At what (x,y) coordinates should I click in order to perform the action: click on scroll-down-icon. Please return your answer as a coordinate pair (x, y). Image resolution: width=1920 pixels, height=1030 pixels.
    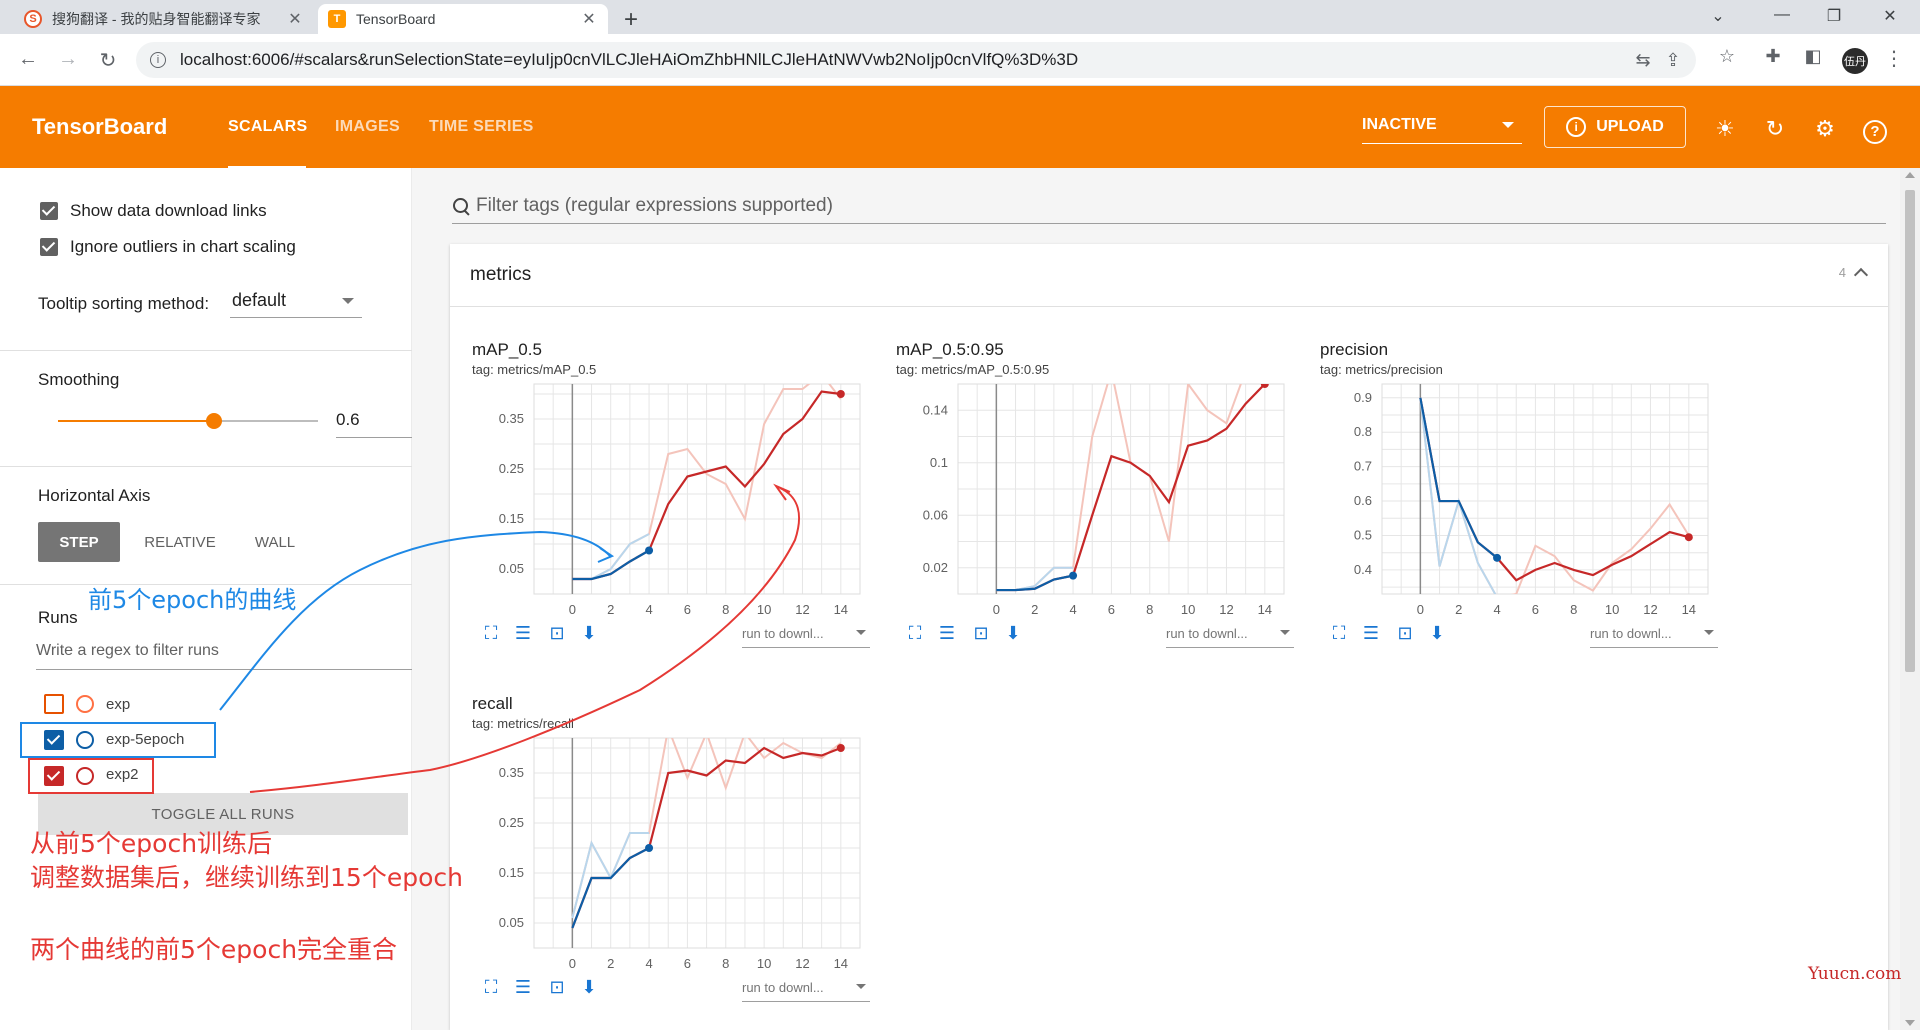
    Looking at the image, I should click on (1910, 1023).